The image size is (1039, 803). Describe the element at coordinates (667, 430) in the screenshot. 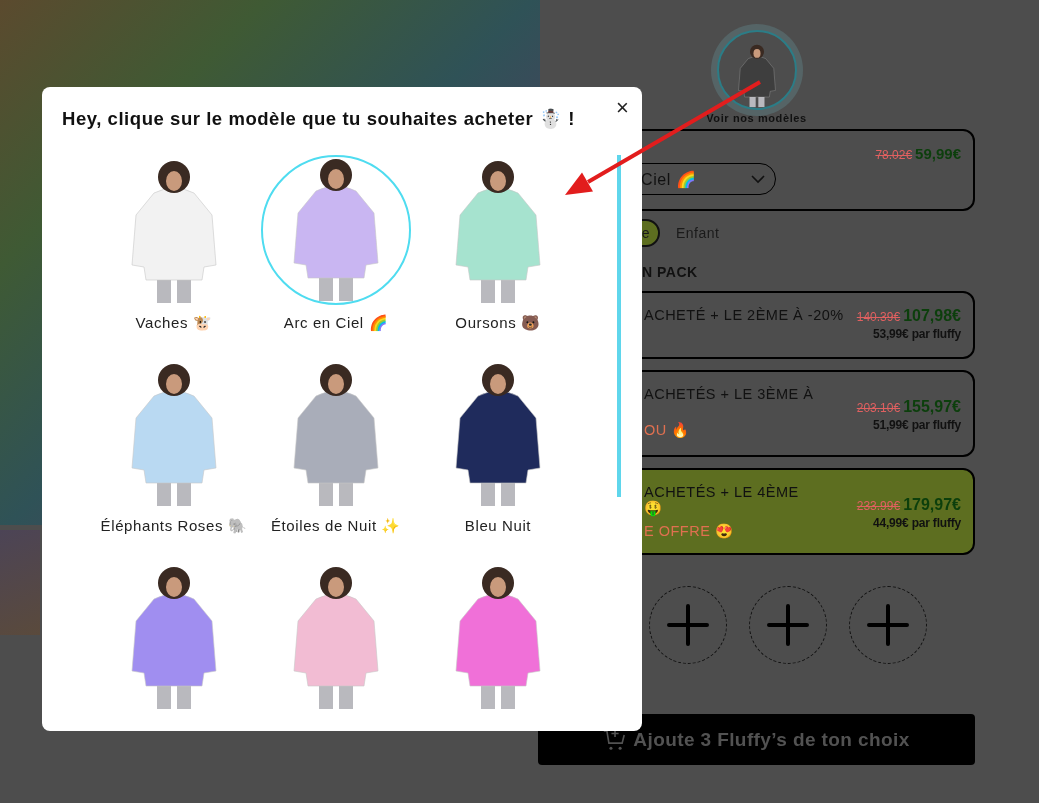

I see `pack-note: OU 🔥` at that location.